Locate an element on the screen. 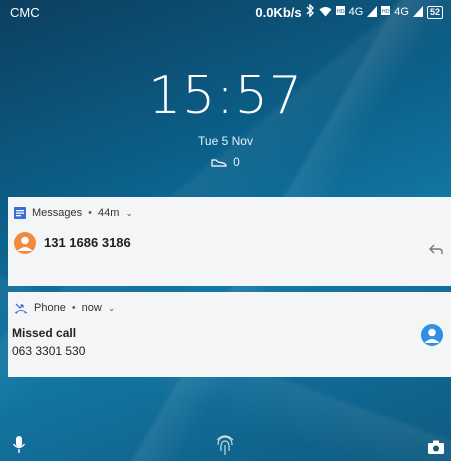 The width and height of the screenshot is (451, 461). messages-notification-header: Messages • 44m ⌄ is located at coordinates (73, 213).